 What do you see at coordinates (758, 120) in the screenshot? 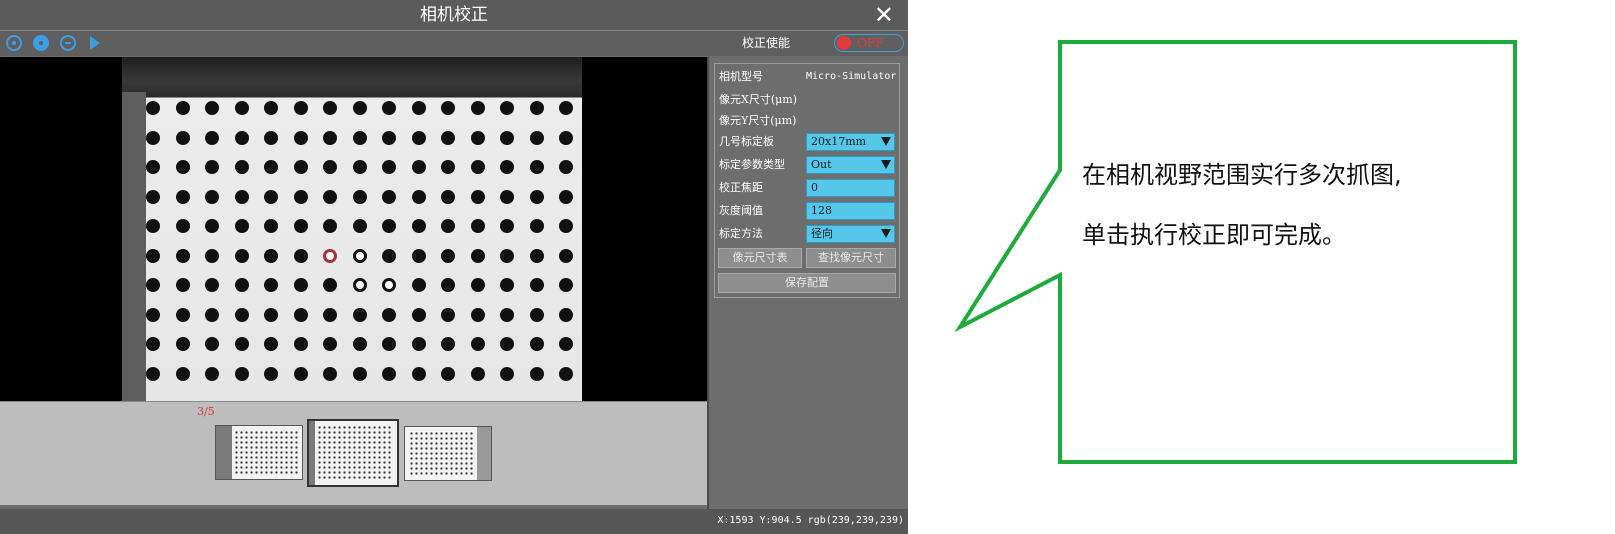
I see `pixel-y-label: 像元Y尺寸(μm)` at bounding box center [758, 120].